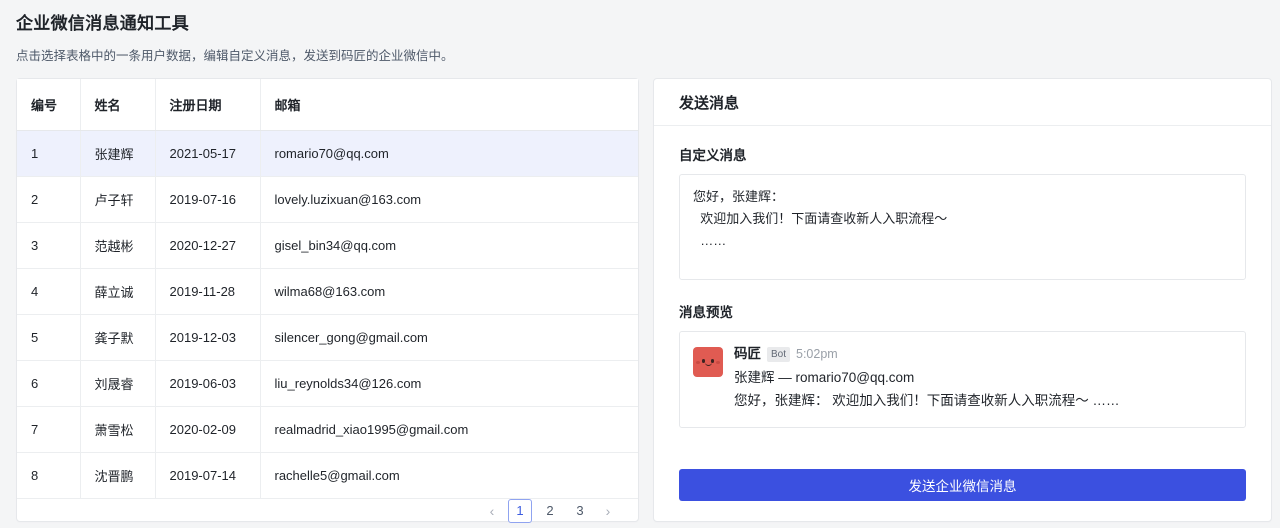  What do you see at coordinates (49, 245) in the screenshot?
I see `row-cell-id: 3` at bounding box center [49, 245].